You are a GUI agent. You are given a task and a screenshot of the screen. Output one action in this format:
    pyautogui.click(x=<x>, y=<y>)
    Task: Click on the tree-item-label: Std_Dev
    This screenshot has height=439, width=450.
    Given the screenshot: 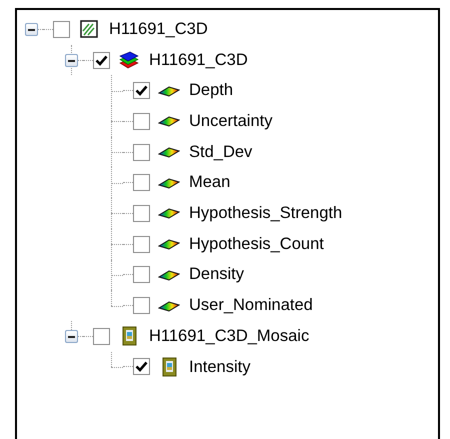 What is the action you would take?
    pyautogui.click(x=220, y=152)
    